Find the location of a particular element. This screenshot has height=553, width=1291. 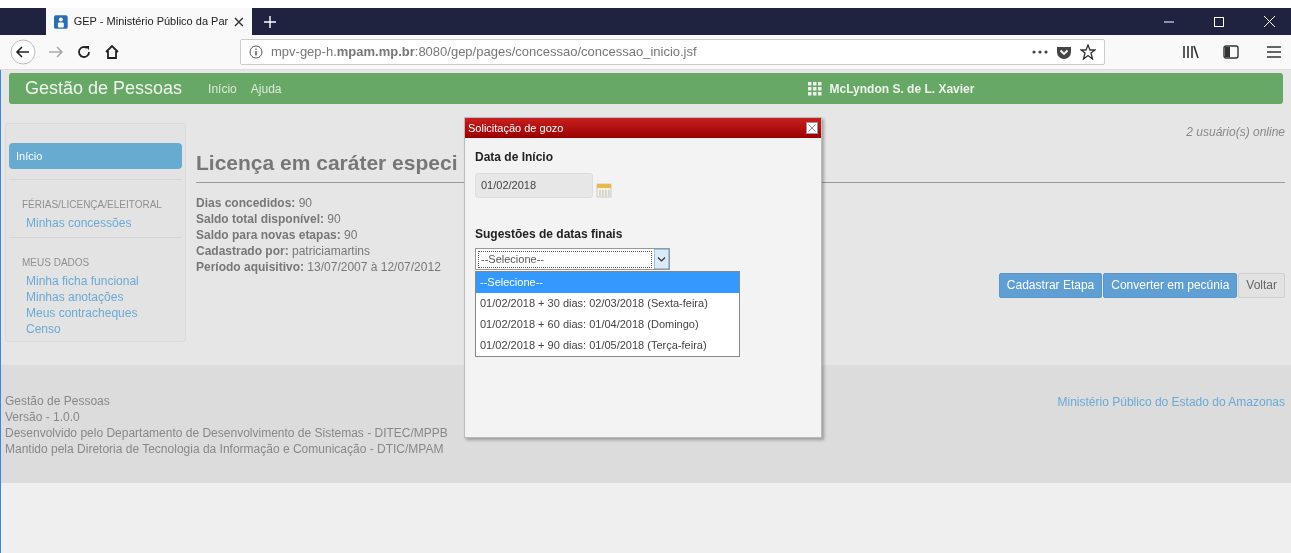

plus-icon is located at coordinates (270, 21).